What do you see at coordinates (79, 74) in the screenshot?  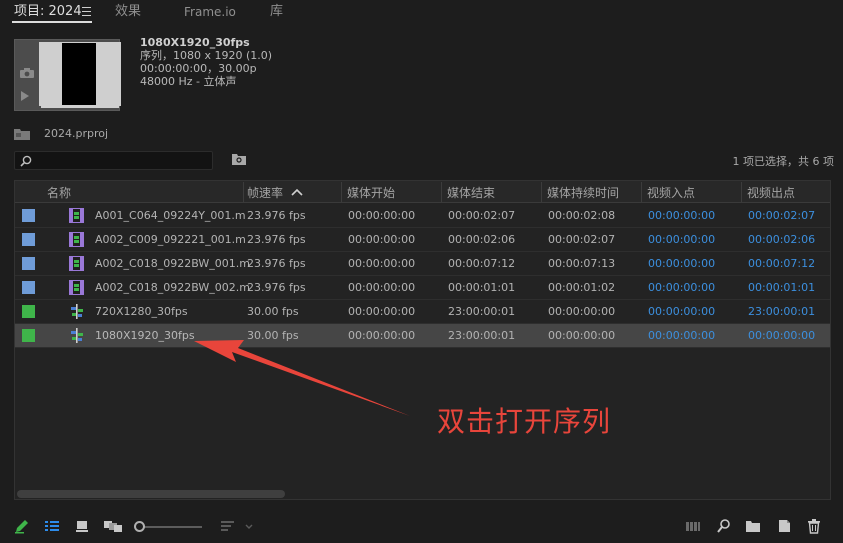 I see `thumbnail-video` at bounding box center [79, 74].